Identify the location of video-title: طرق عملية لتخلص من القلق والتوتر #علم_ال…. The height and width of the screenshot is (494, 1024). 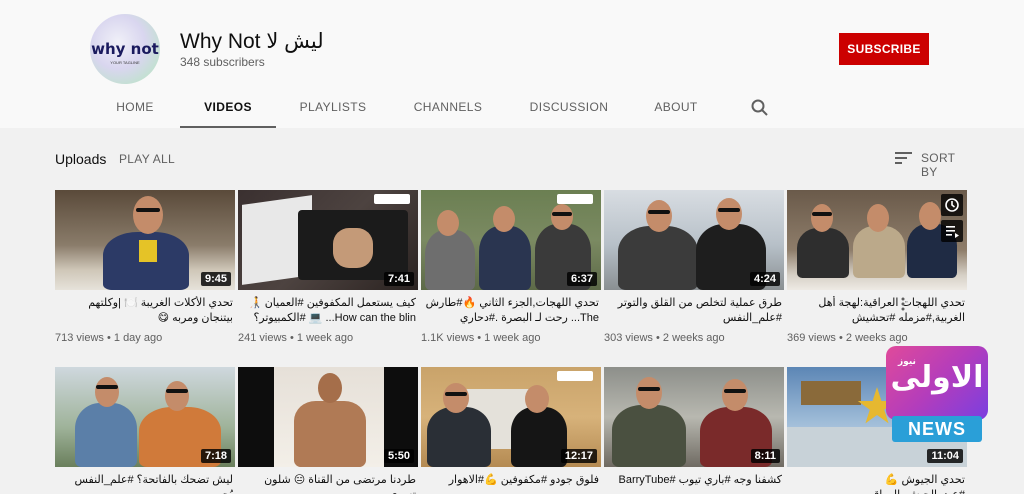
(693, 311).